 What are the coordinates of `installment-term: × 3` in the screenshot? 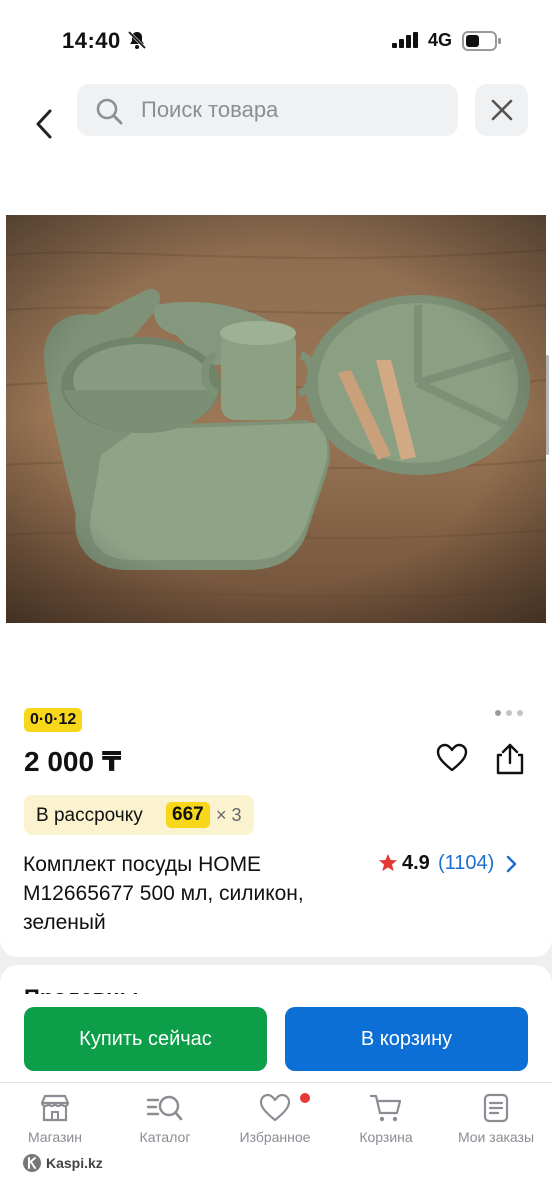 It's located at (229, 815).